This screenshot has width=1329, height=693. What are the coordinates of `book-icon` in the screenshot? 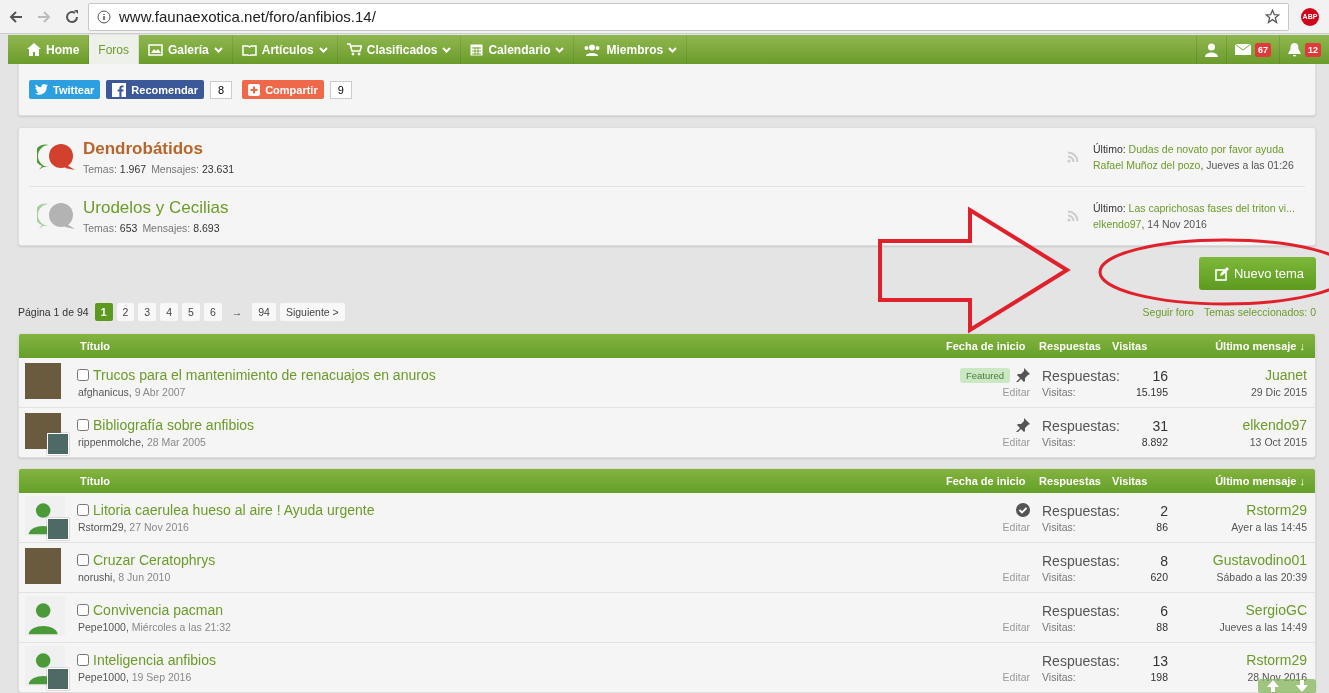 It's located at (249, 49).